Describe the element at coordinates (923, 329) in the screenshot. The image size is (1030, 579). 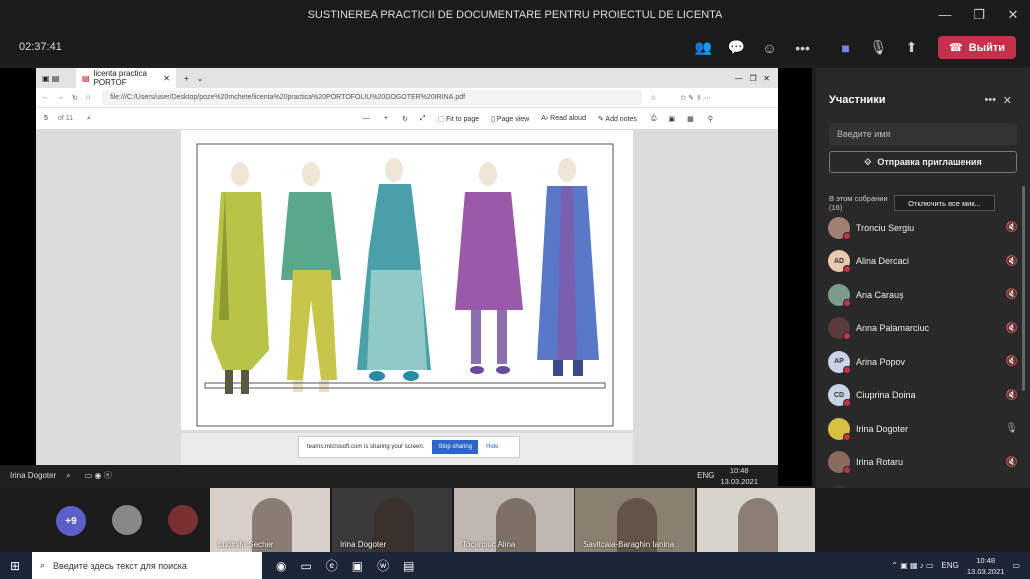
I see `participant-row: Anna Palamarciuc 🔇` at that location.